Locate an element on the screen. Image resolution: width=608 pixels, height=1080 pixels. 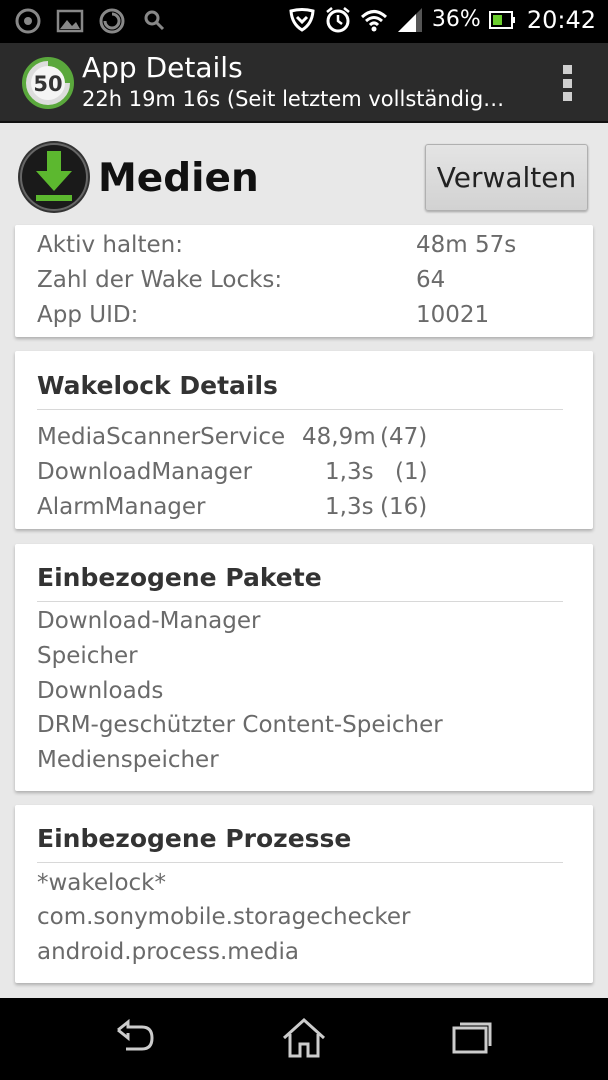
summary-value: 64 is located at coordinates (431, 280).